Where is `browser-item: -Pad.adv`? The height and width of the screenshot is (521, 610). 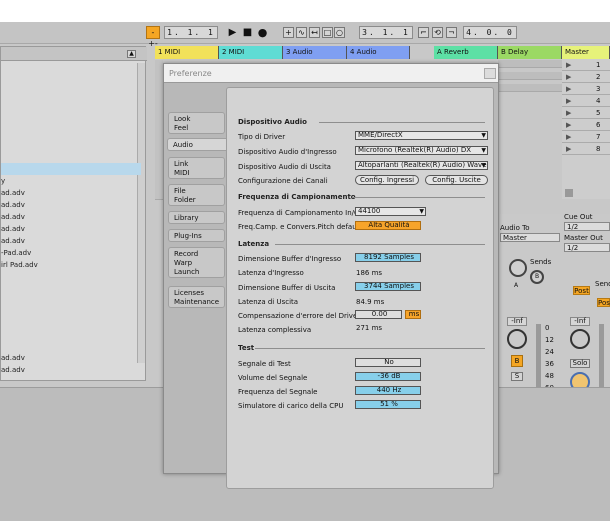 browser-item: -Pad.adv is located at coordinates (71, 253).